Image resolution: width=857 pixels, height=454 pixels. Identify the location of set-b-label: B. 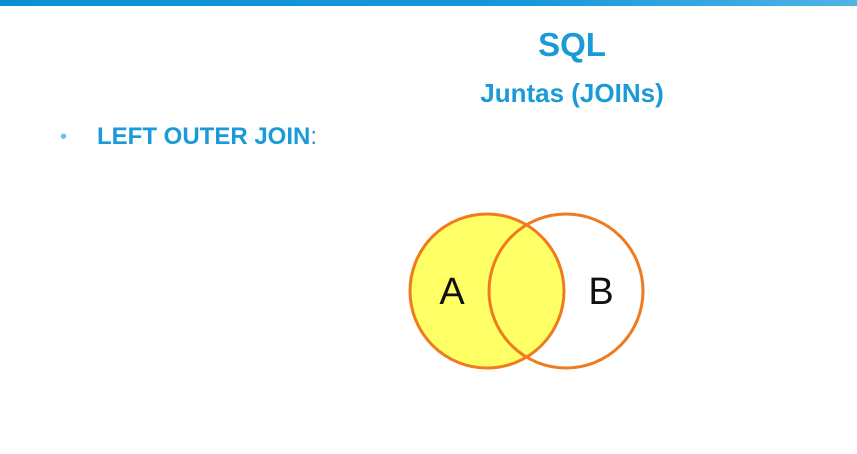
(600, 292).